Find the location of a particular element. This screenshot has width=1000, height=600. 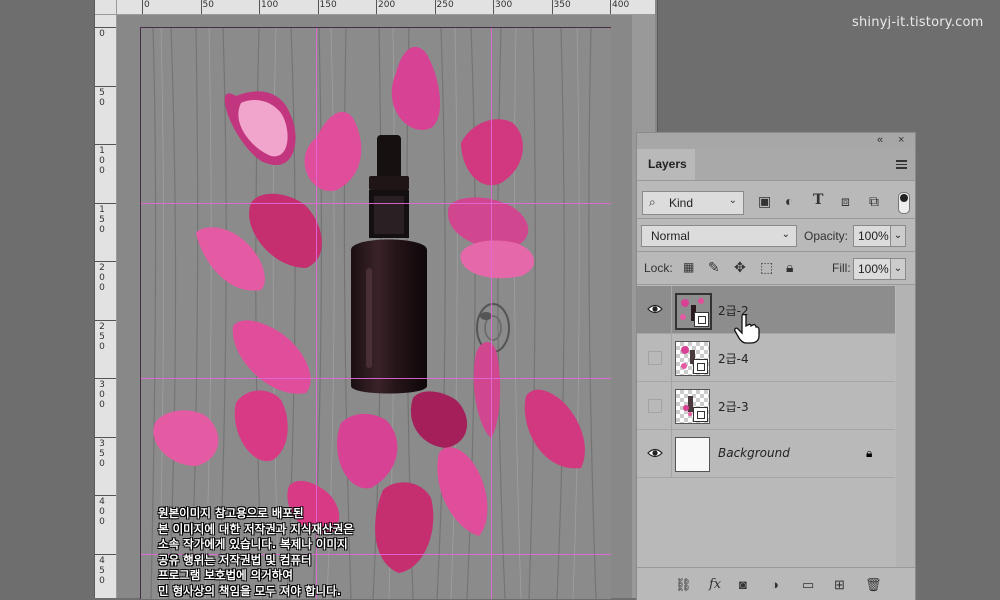

ruler-left: 050100150200250300350400450 is located at coordinates (106, 306).